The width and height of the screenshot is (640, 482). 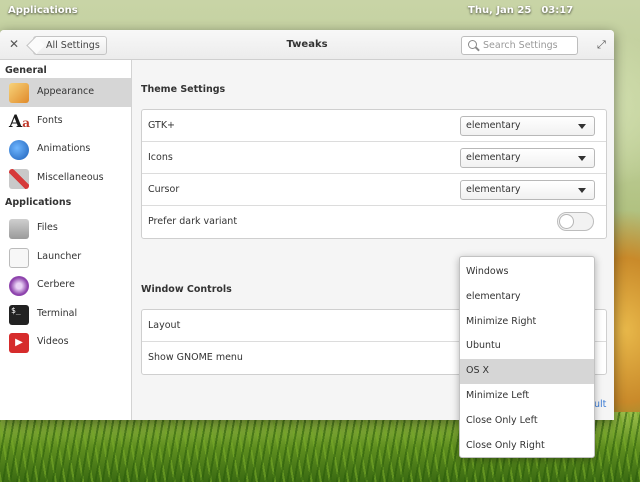 What do you see at coordinates (320, 11) in the screenshot?
I see `top-panel: Applications Thu, Jan 25 03:17` at bounding box center [320, 11].